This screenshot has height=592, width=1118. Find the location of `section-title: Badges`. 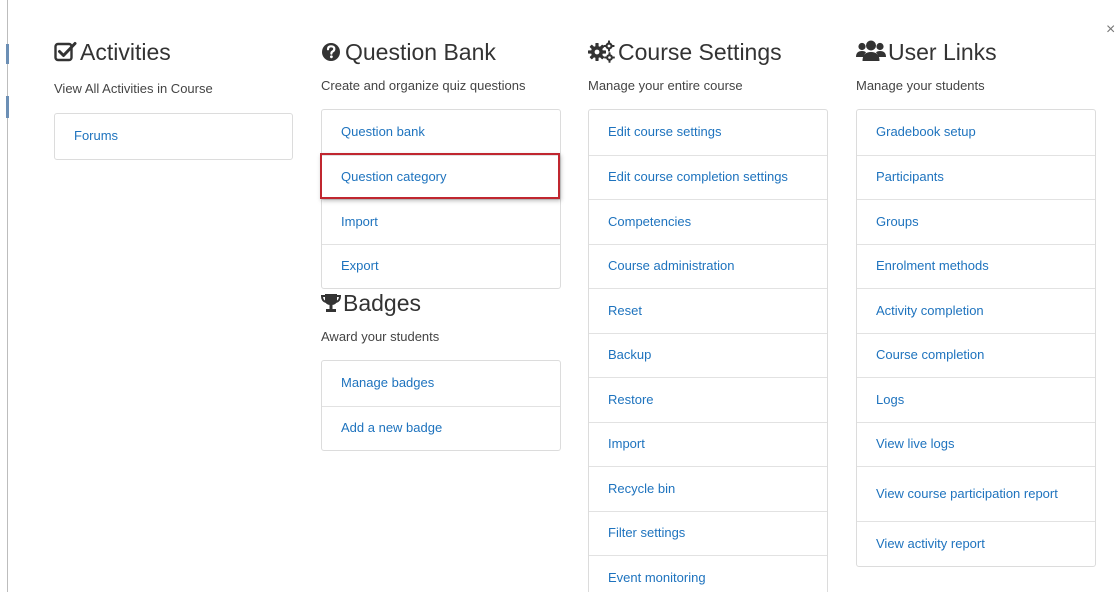

section-title: Badges is located at coordinates (382, 302).